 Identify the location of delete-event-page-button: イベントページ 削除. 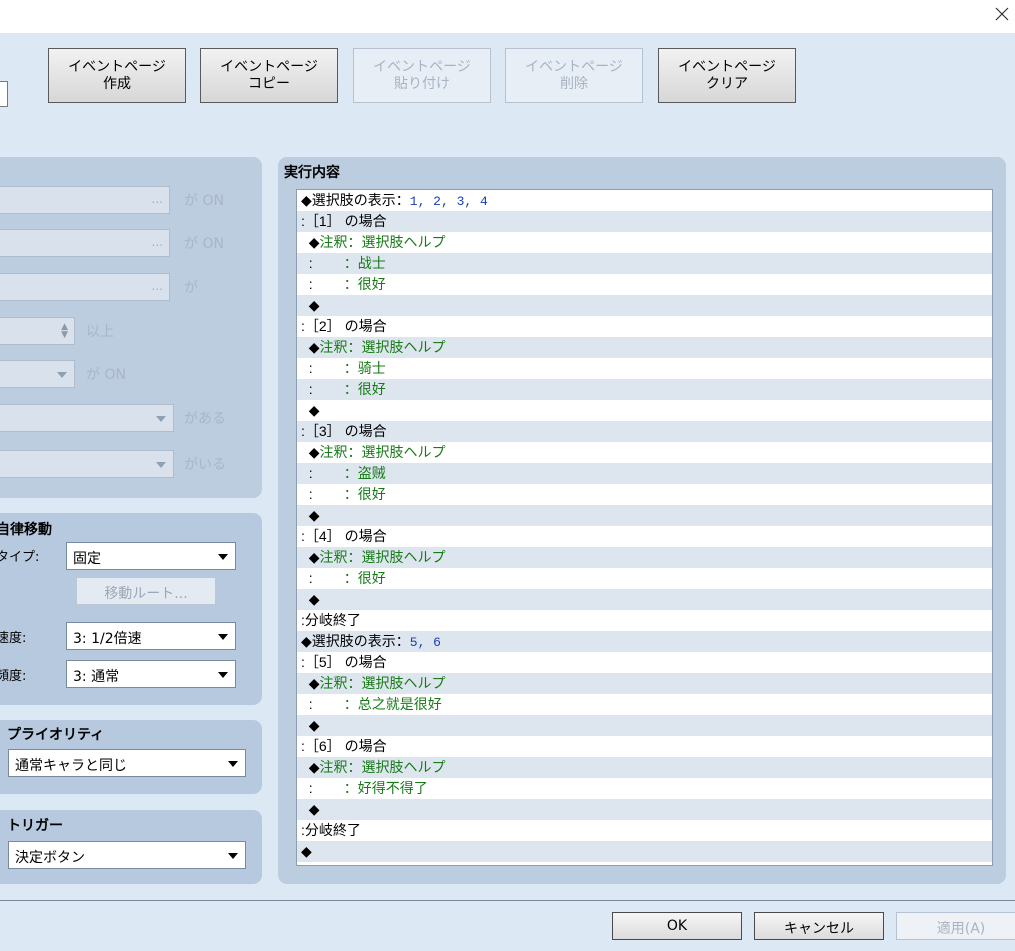
(574, 75).